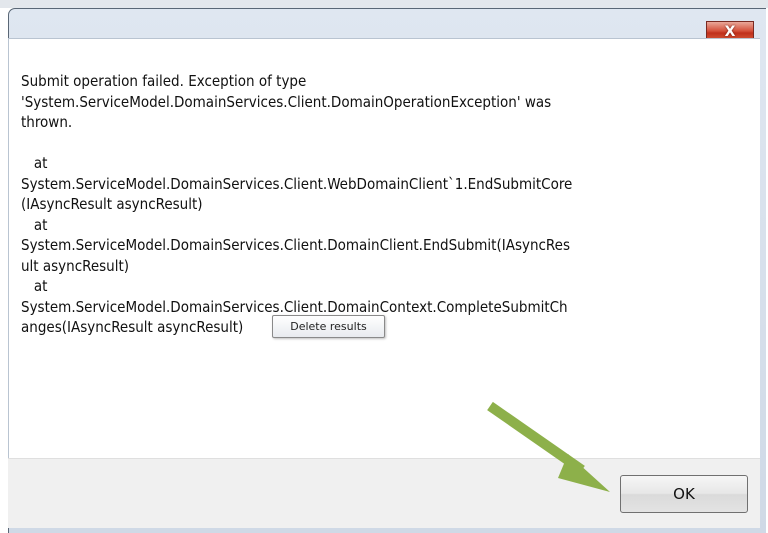  I want to click on background-strip, so click(384, 4).